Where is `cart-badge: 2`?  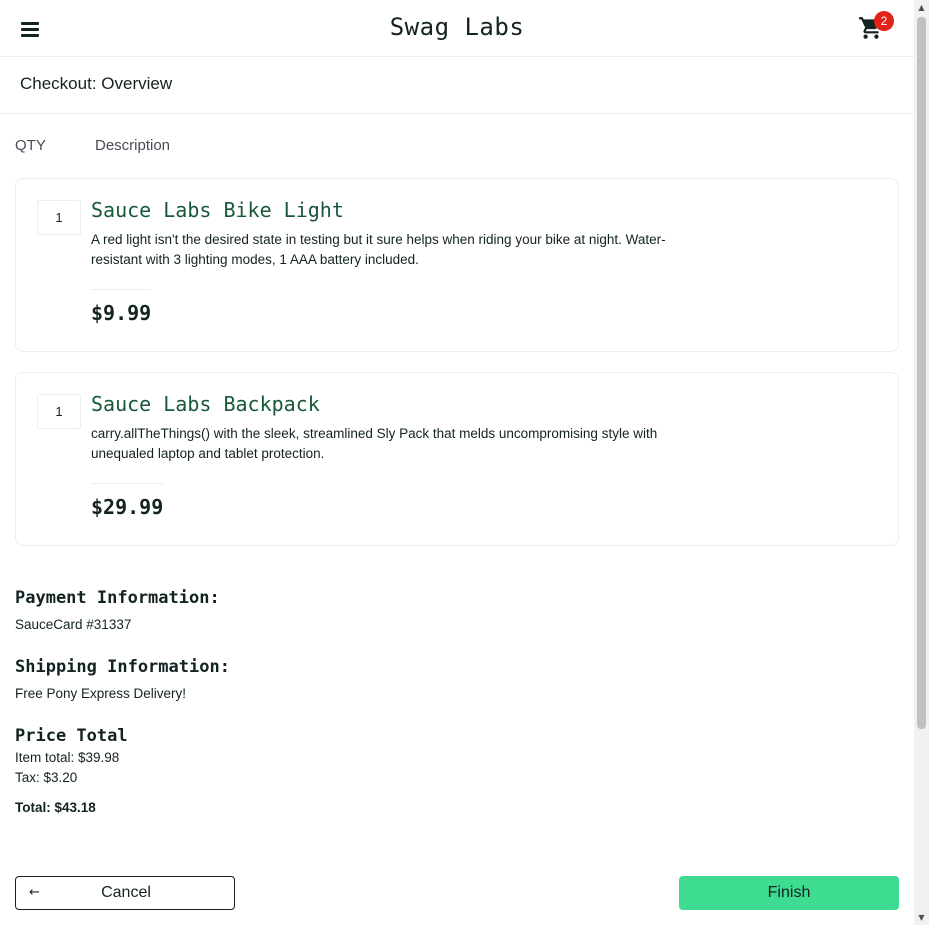 cart-badge: 2 is located at coordinates (884, 21).